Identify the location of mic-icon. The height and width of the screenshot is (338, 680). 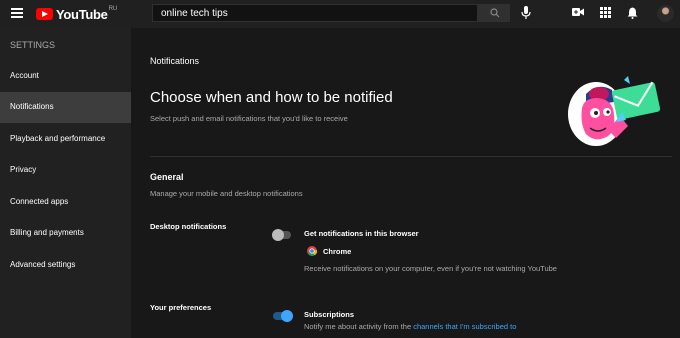
(526, 13).